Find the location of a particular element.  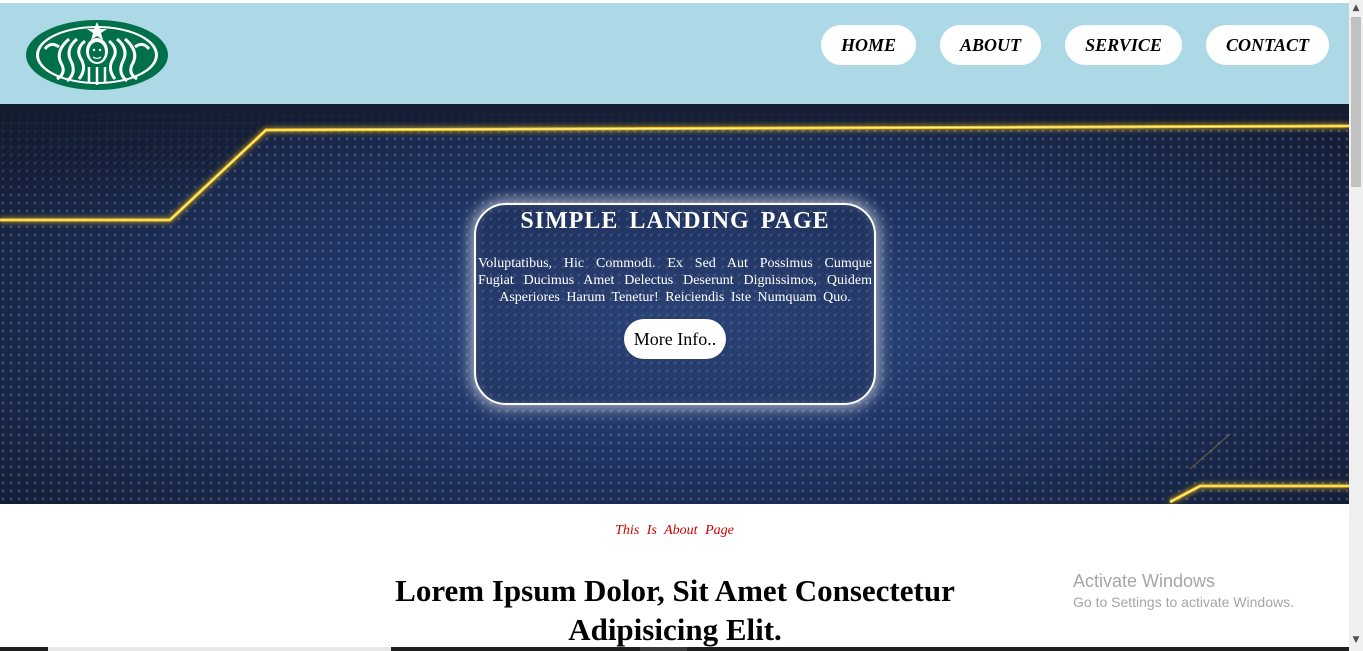

hero-title: SIMPLE LANDING PAGE is located at coordinates (675, 221).